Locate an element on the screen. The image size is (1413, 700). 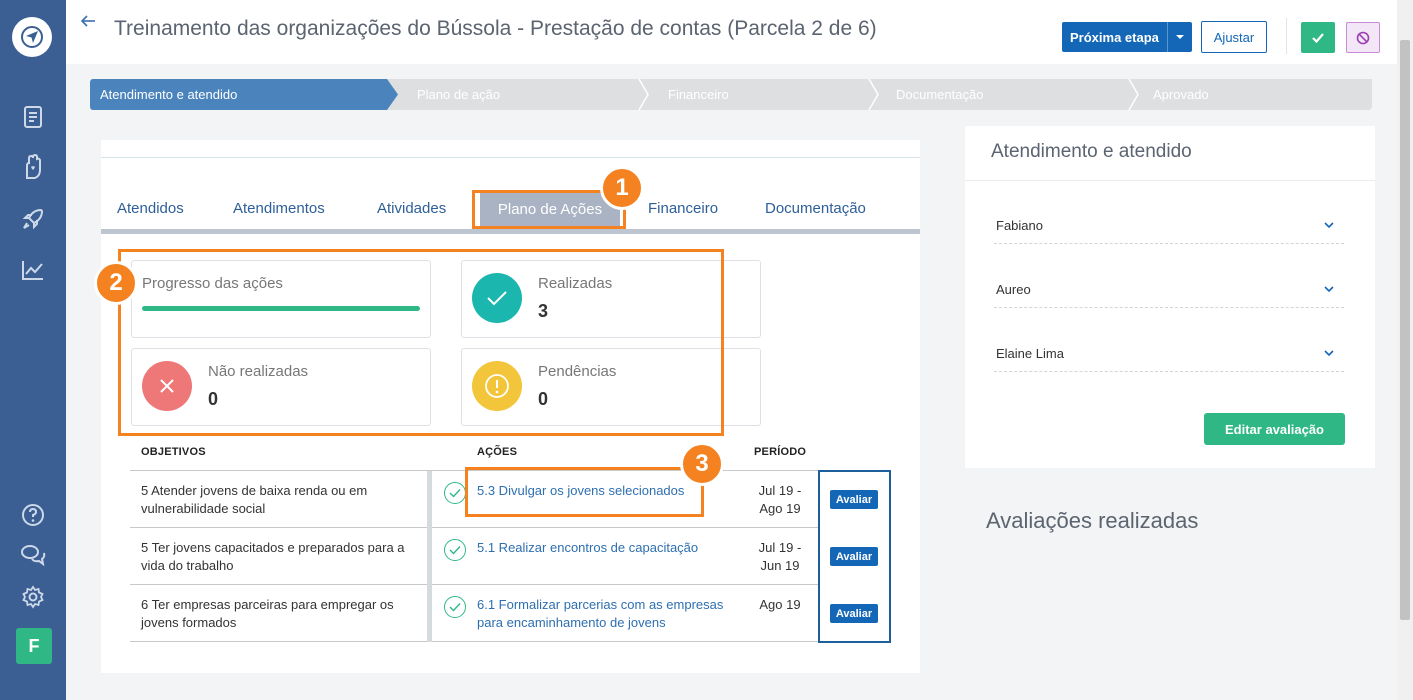
select-attendant-3: Elaine Lima is located at coordinates (1030, 353).